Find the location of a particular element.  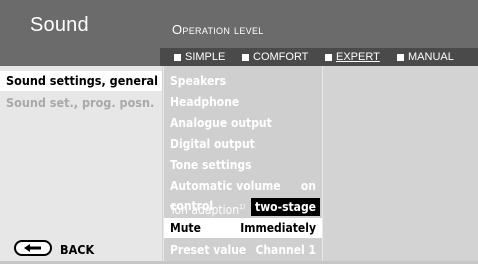

level-label: SIMPLE is located at coordinates (205, 57).